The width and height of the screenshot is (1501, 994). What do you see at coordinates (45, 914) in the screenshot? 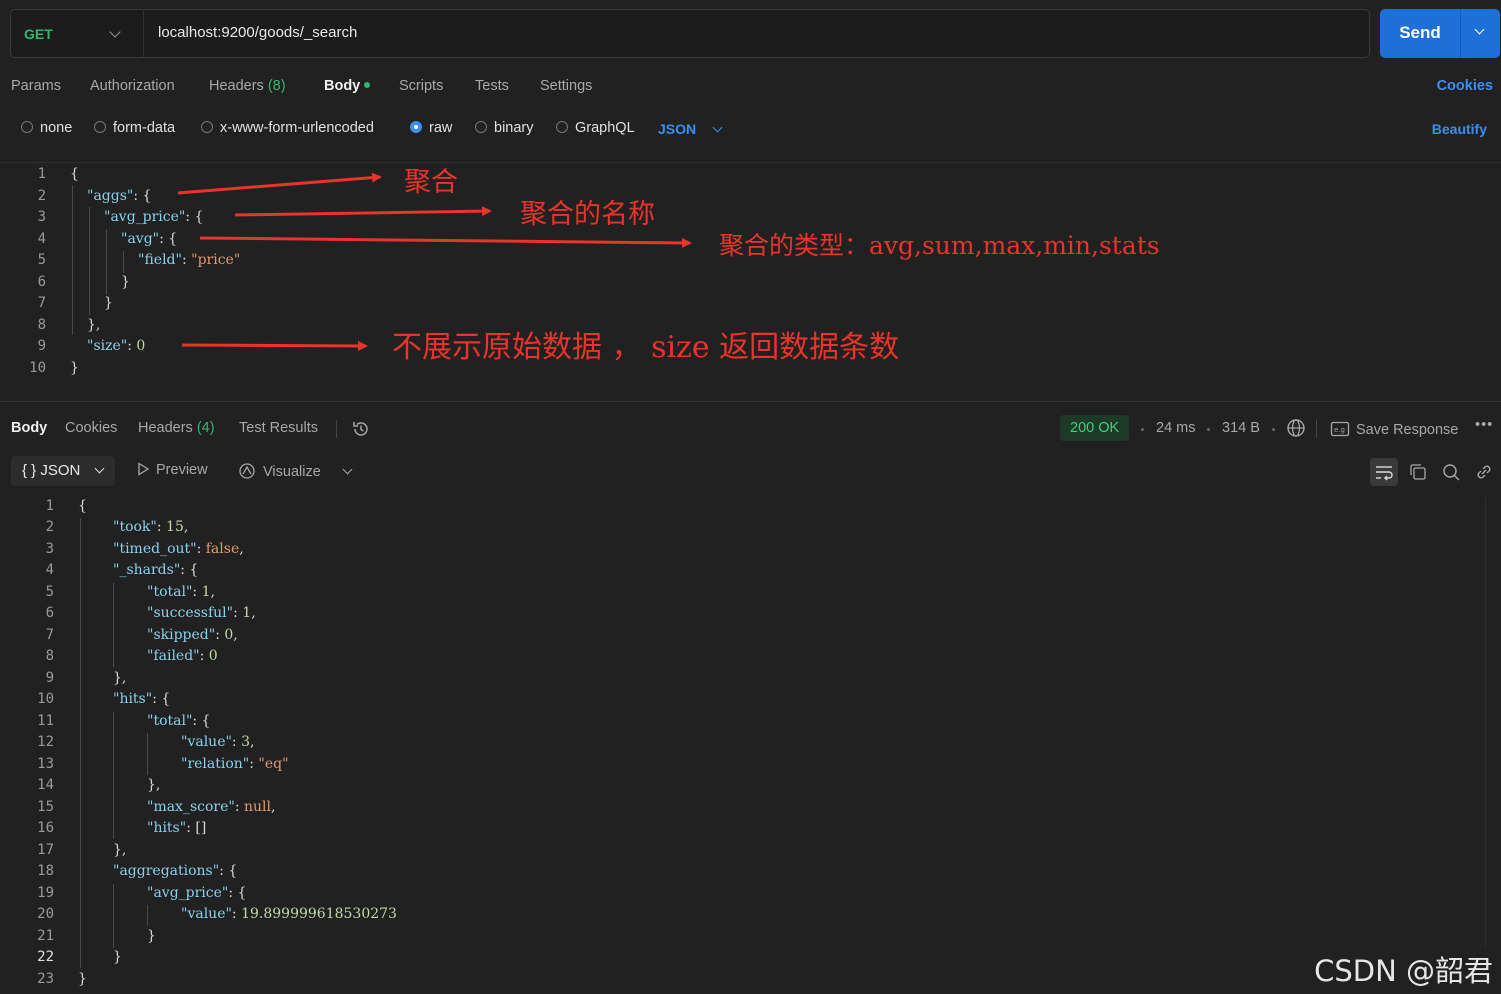
I see `line-number: 20` at bounding box center [45, 914].